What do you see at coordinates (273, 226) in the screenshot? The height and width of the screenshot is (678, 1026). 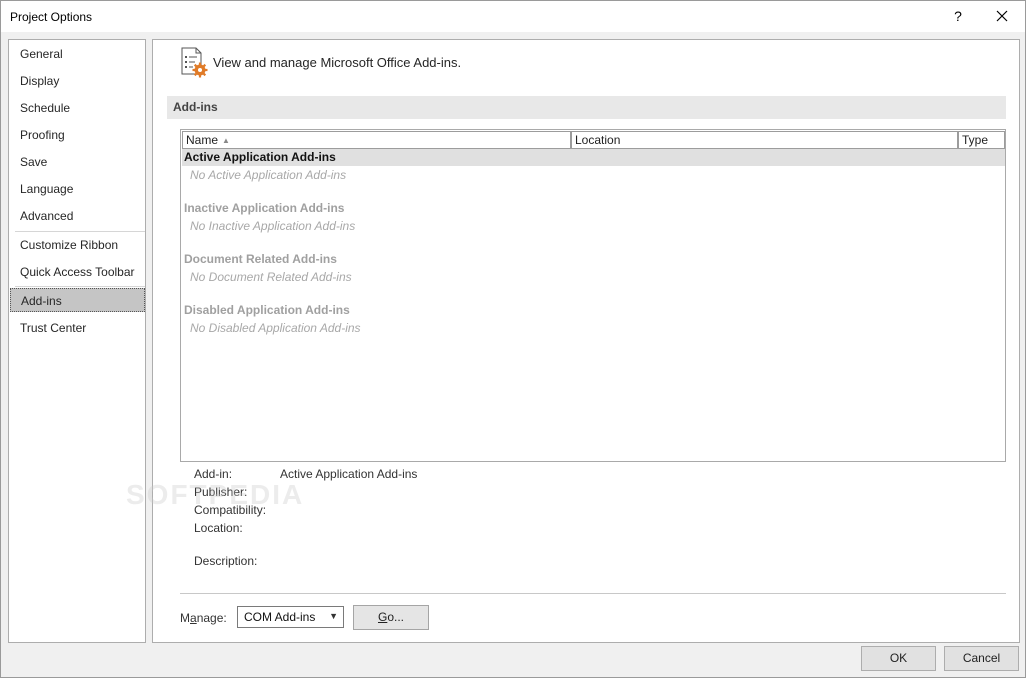 I see `group-empty-inactive: No Inactive Application Add-ins` at bounding box center [273, 226].